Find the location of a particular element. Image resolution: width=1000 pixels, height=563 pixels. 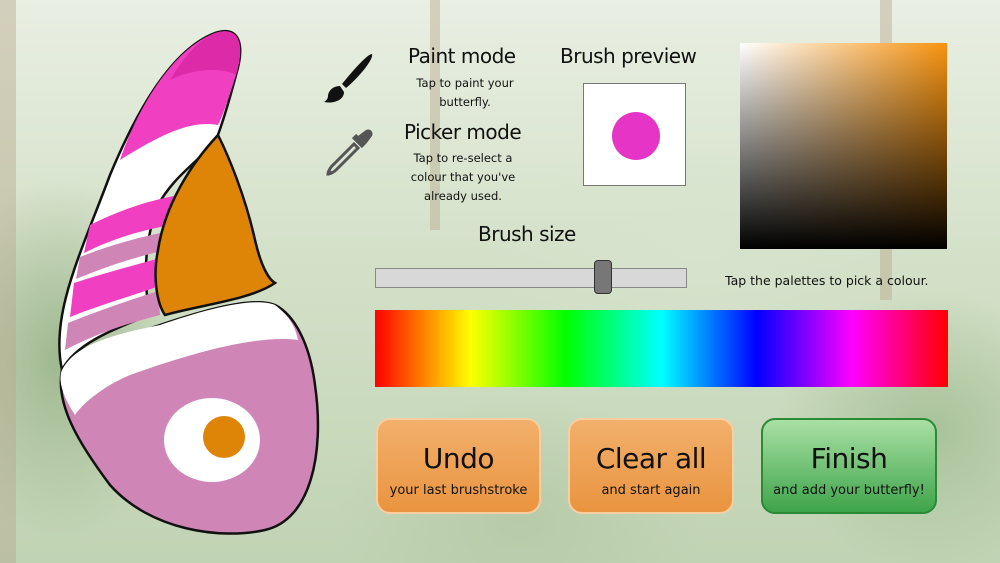

brush-preview-dot is located at coordinates (636, 136).